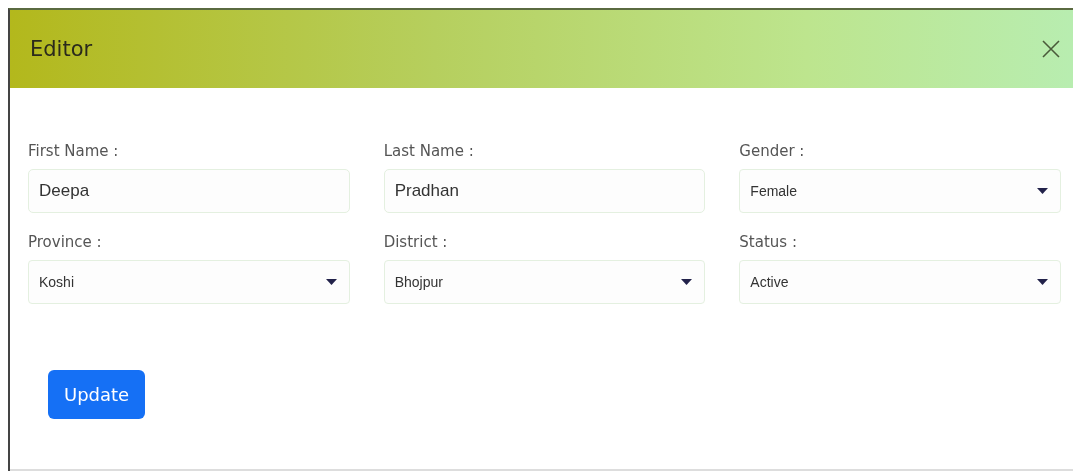 The width and height of the screenshot is (1073, 473). What do you see at coordinates (1051, 49) in the screenshot?
I see `close-icon` at bounding box center [1051, 49].